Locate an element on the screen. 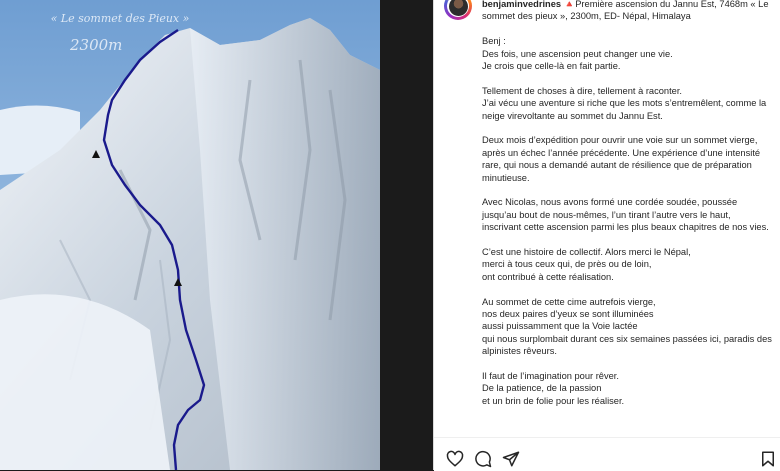 This screenshot has height=471, width=780. username-link: benjaminvedrines is located at coordinates (521, 4).